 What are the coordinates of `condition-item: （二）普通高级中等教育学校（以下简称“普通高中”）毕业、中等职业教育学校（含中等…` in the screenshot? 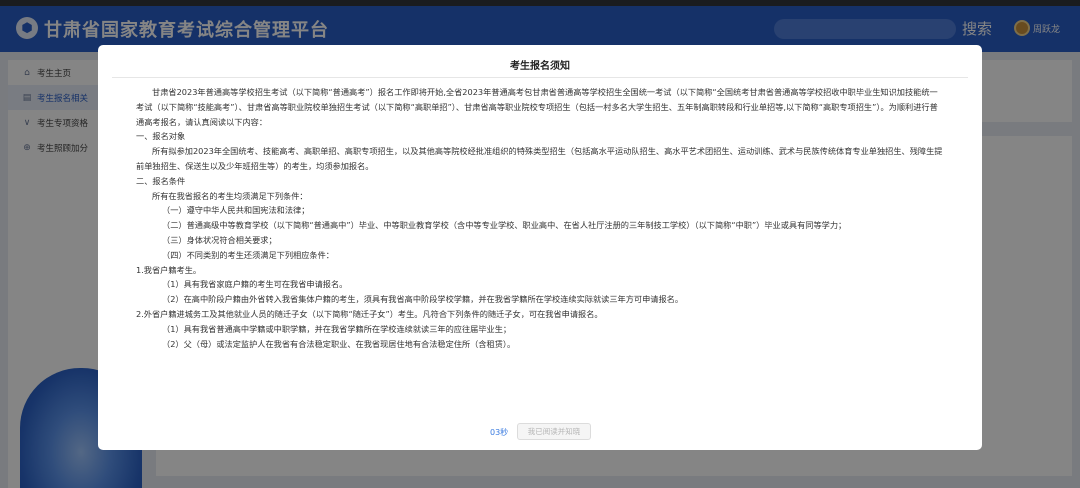 It's located at (504, 225).